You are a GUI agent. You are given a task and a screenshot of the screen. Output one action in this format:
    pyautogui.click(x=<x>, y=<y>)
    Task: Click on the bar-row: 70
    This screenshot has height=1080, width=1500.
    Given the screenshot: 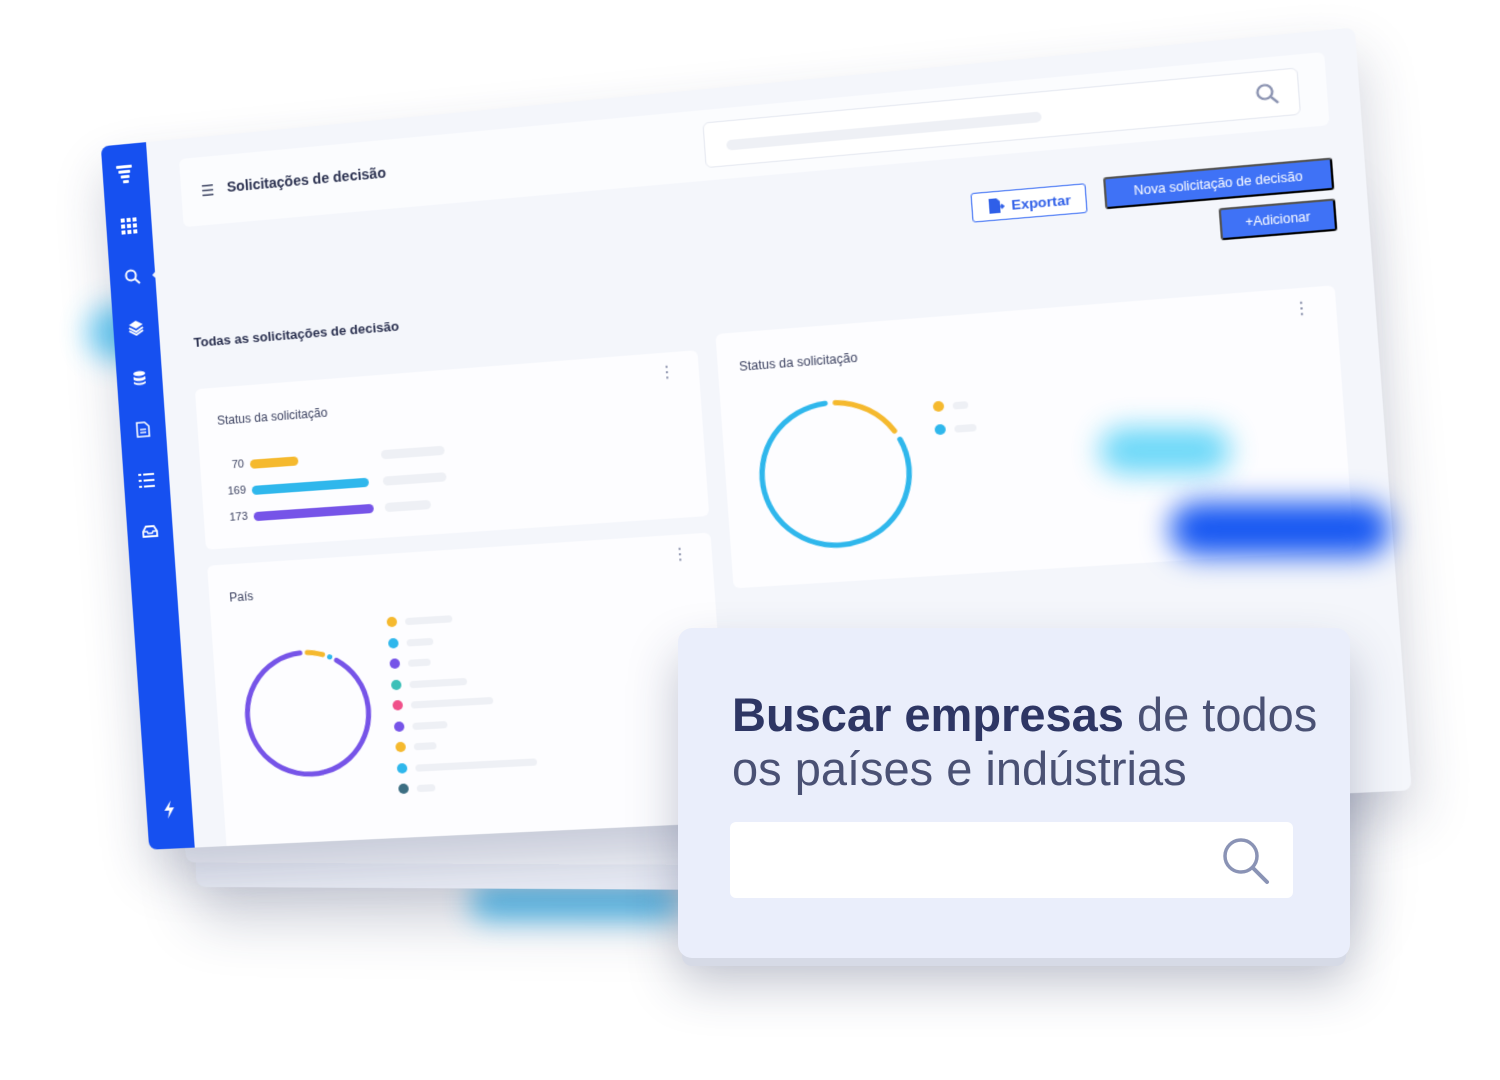 What is the action you would take?
    pyautogui.click(x=260, y=463)
    